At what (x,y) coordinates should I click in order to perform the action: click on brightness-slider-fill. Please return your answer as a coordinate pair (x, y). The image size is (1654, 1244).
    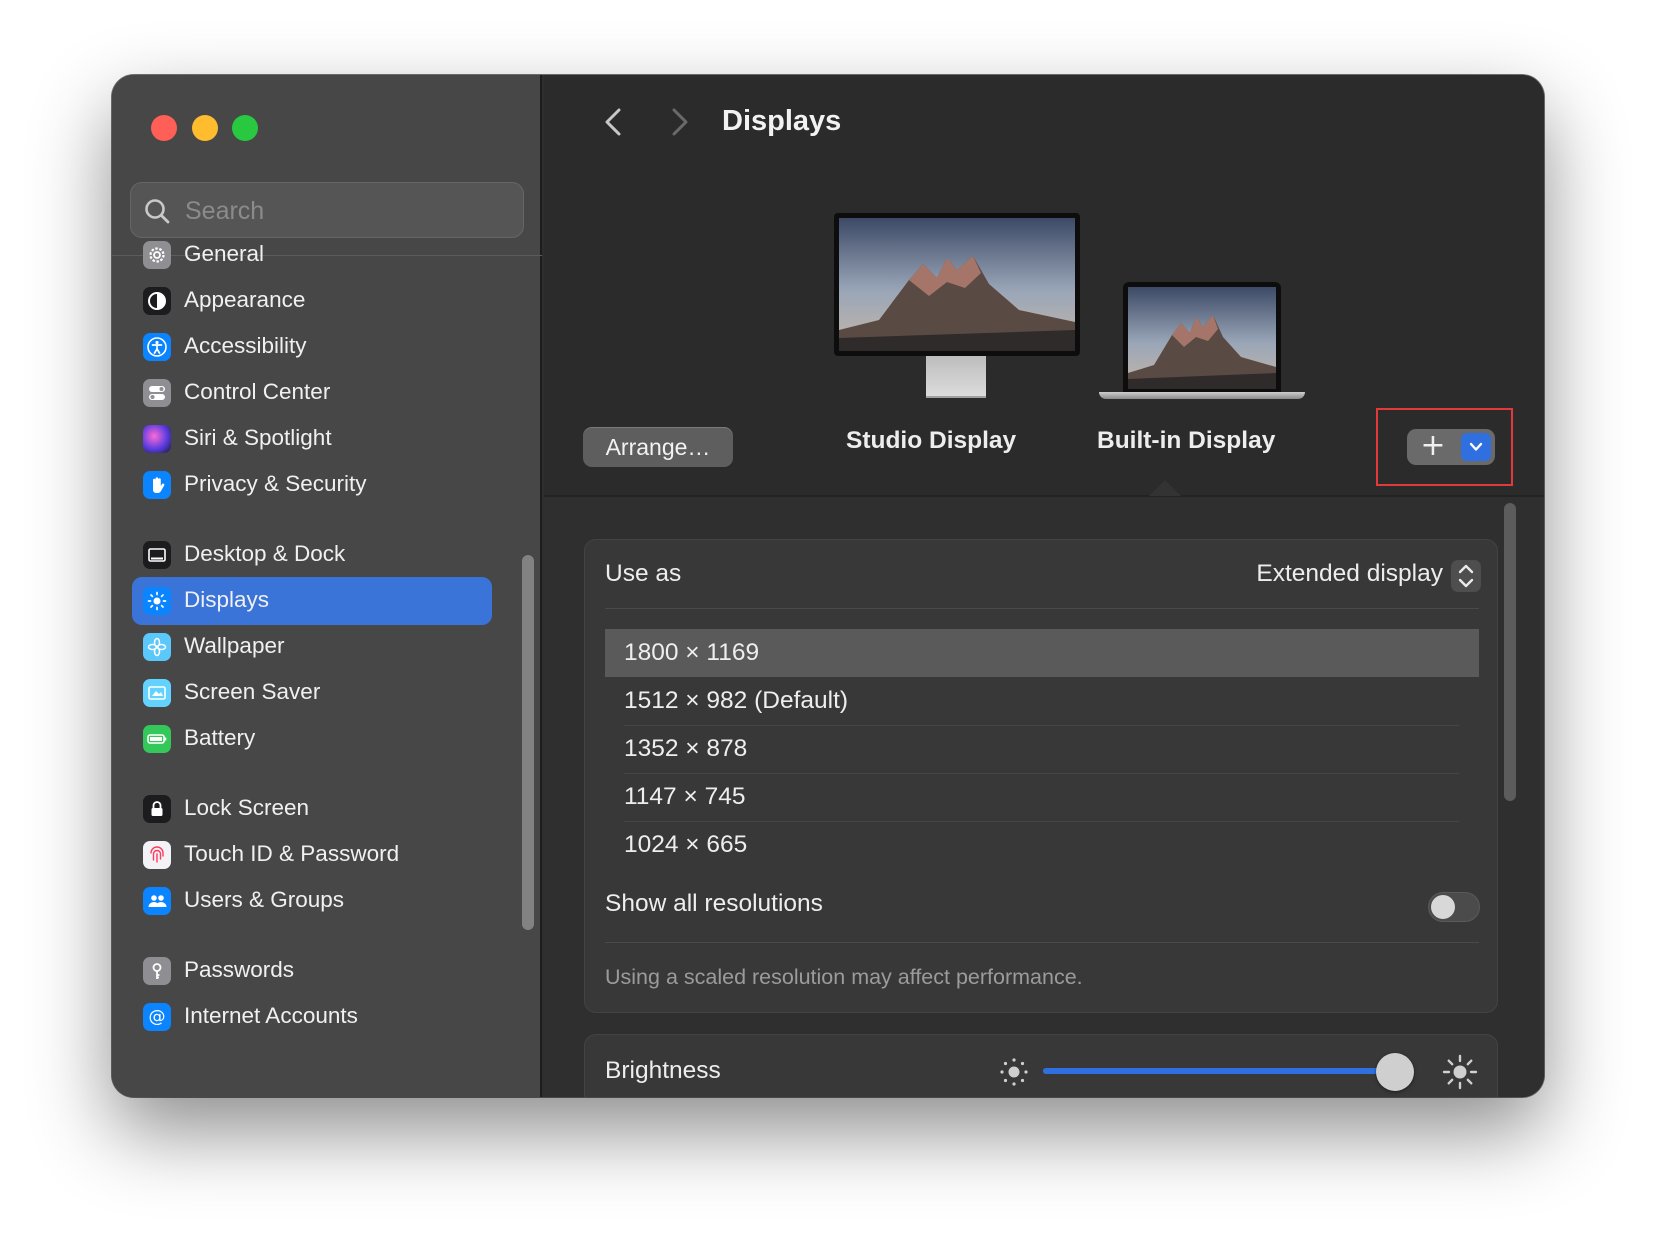
    Looking at the image, I should click on (1219, 1071).